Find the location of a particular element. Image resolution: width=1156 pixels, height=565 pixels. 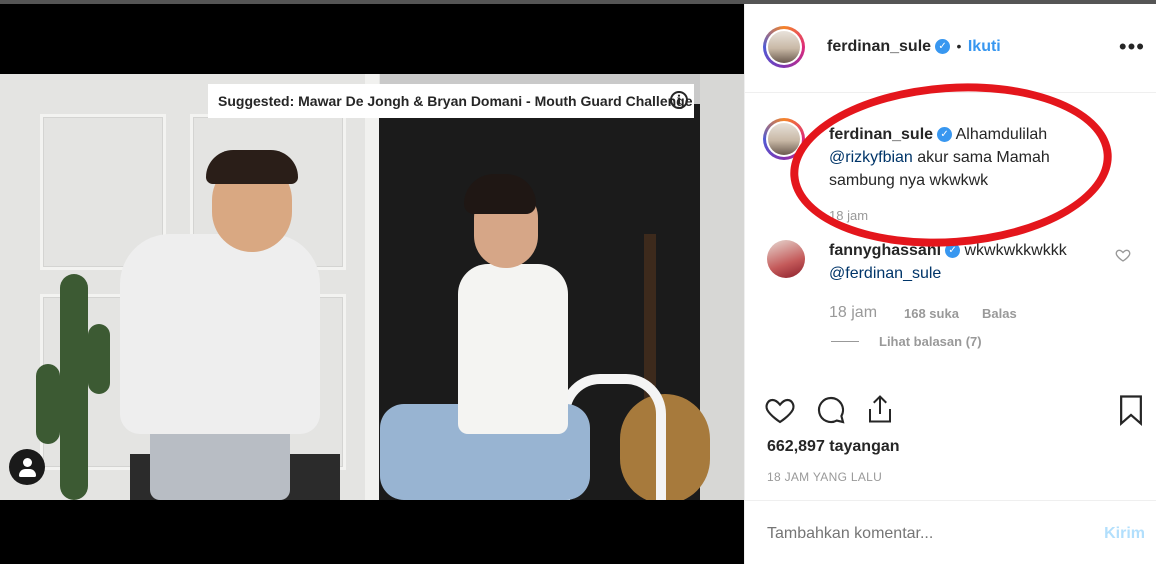

comment-input is located at coordinates (917, 534).